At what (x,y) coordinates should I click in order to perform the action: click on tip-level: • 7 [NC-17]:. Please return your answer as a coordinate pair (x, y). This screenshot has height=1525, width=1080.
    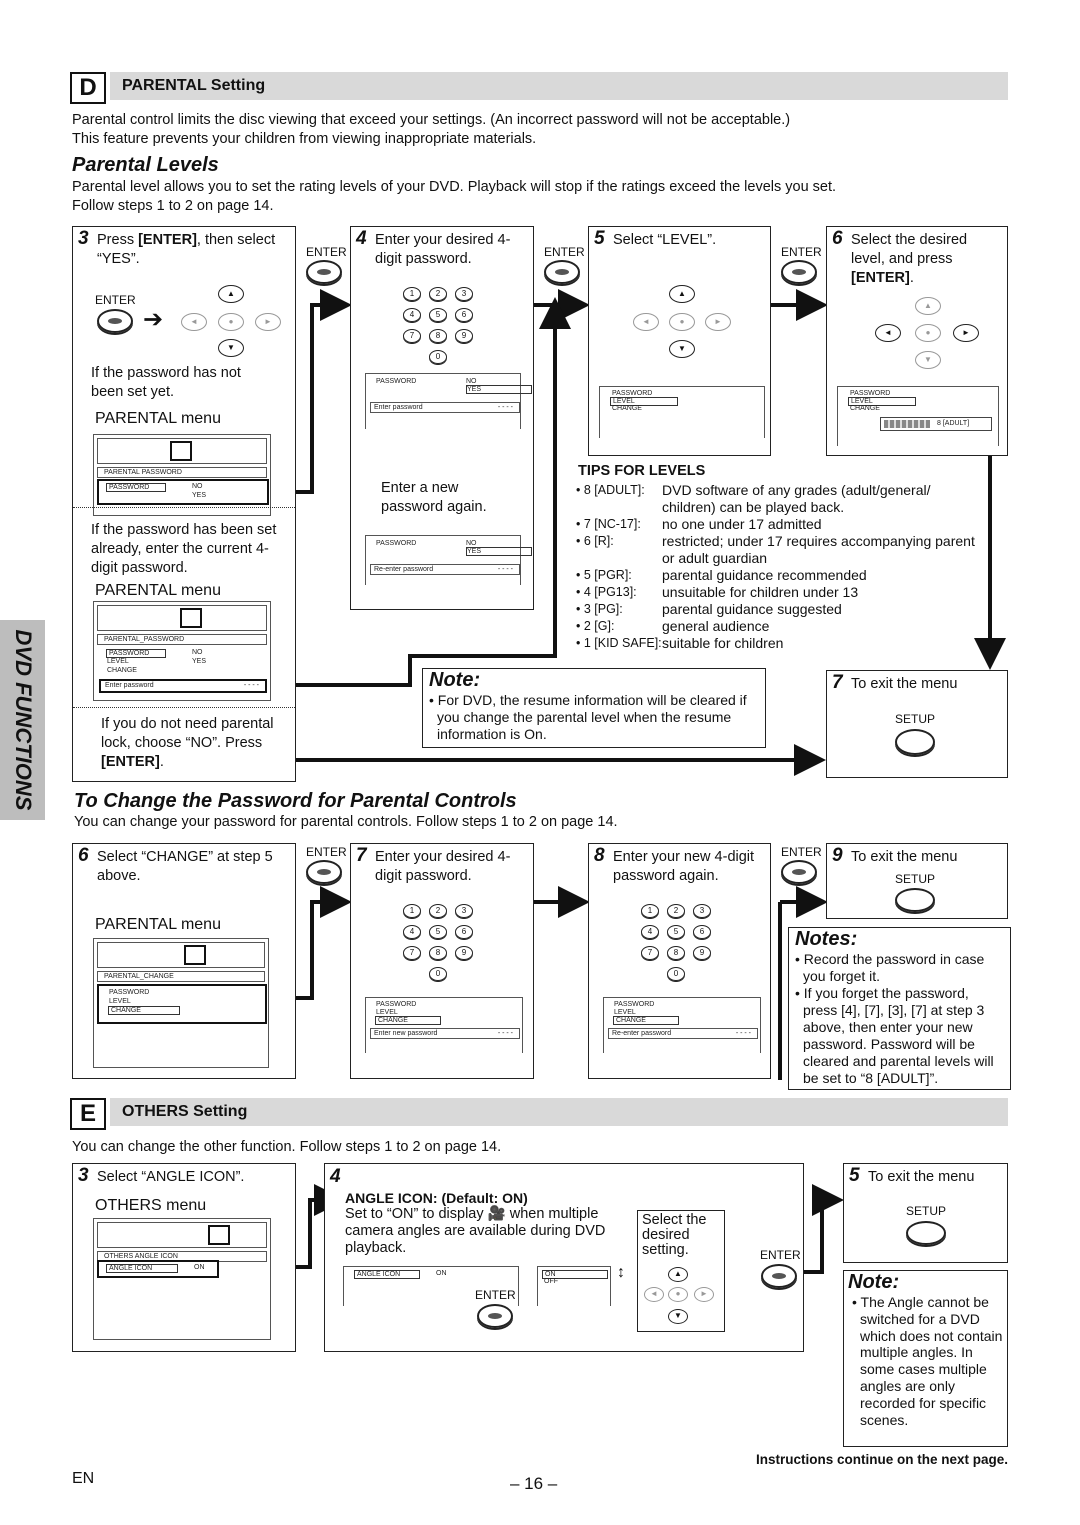
    Looking at the image, I should click on (608, 524).